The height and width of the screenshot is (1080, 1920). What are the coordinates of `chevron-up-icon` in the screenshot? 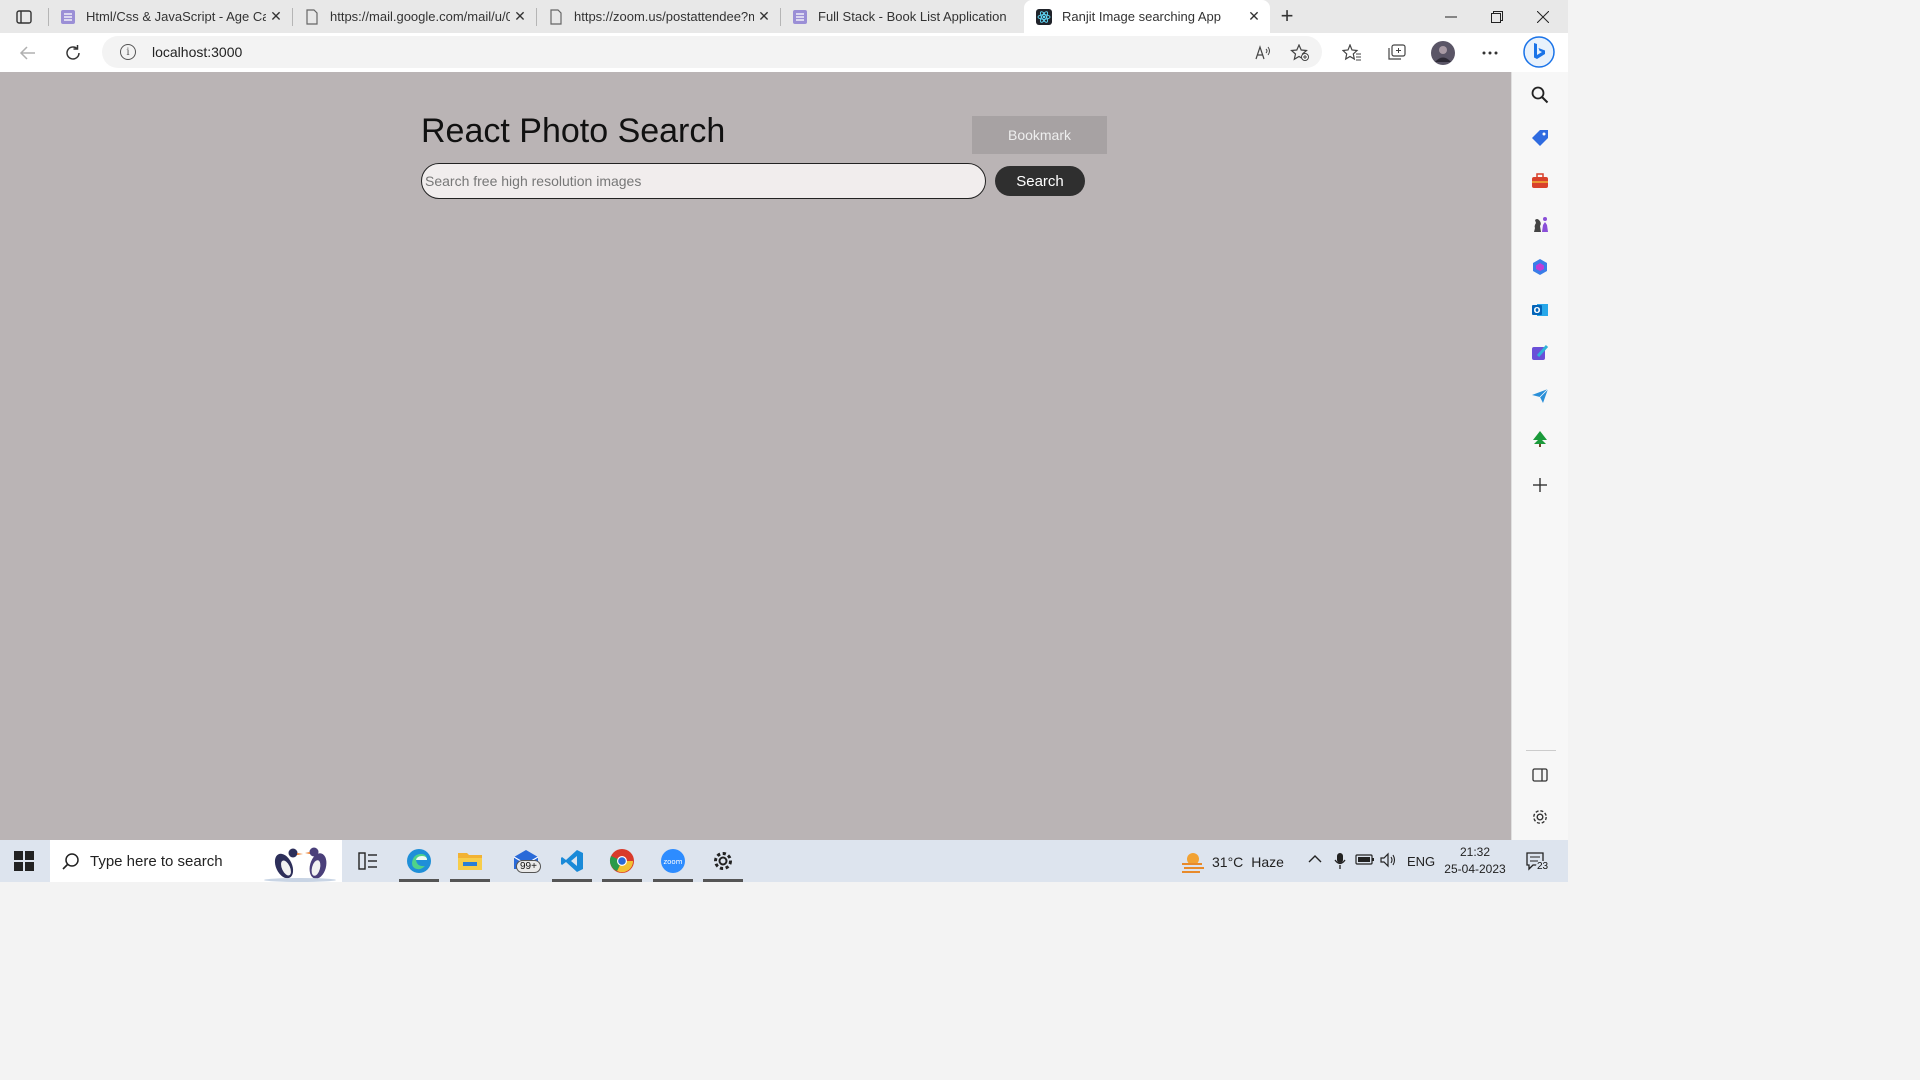 It's located at (1315, 859).